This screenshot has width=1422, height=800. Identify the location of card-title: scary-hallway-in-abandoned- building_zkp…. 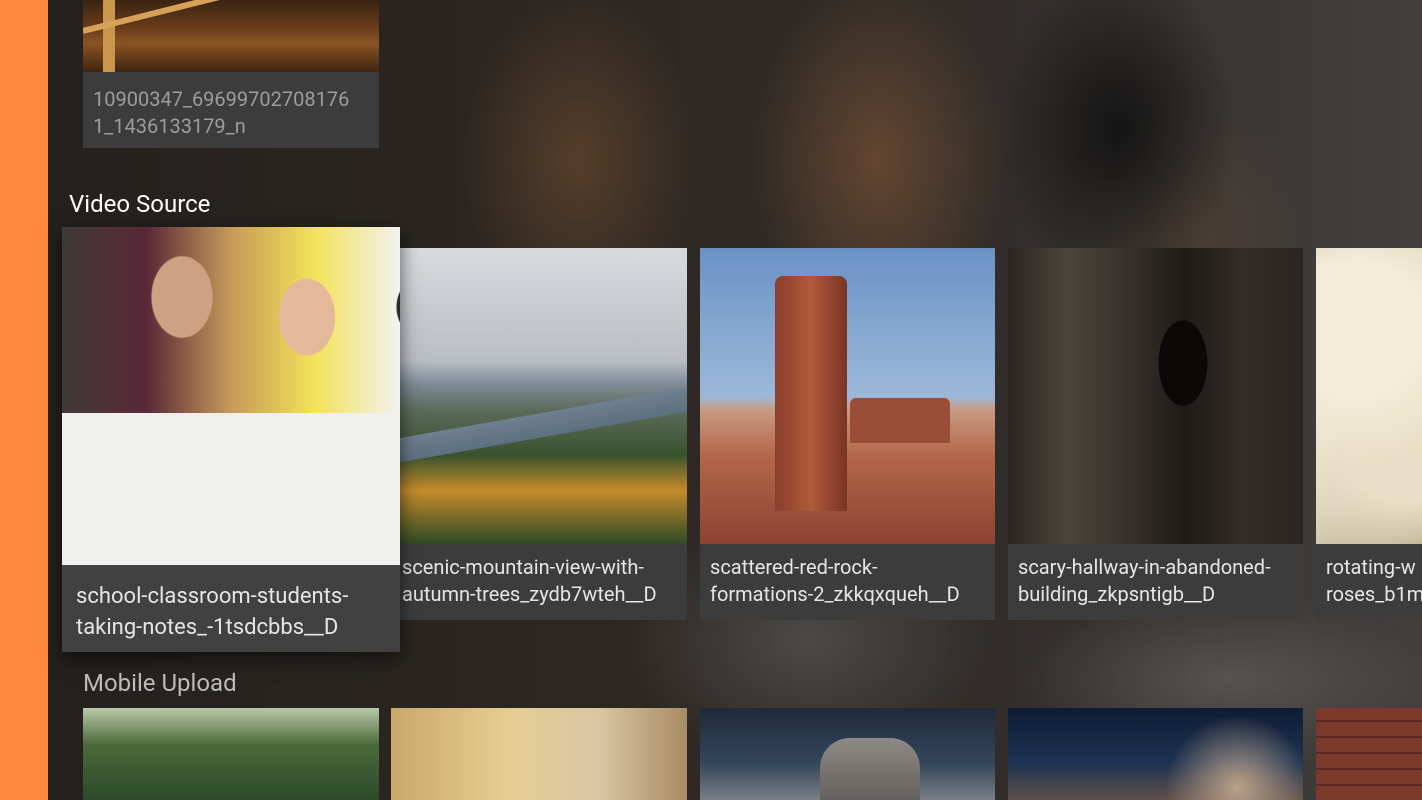
(1144, 580).